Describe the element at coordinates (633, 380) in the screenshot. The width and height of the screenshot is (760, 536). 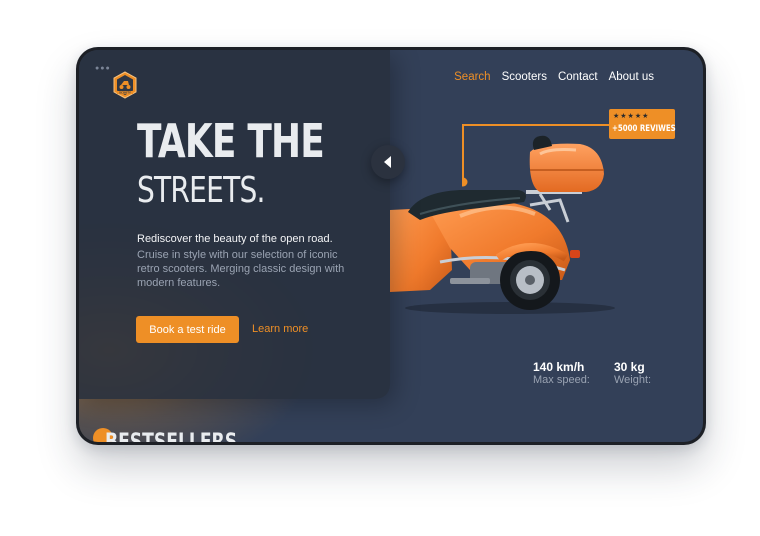
I see `stat-weight-label: Weight:` at that location.